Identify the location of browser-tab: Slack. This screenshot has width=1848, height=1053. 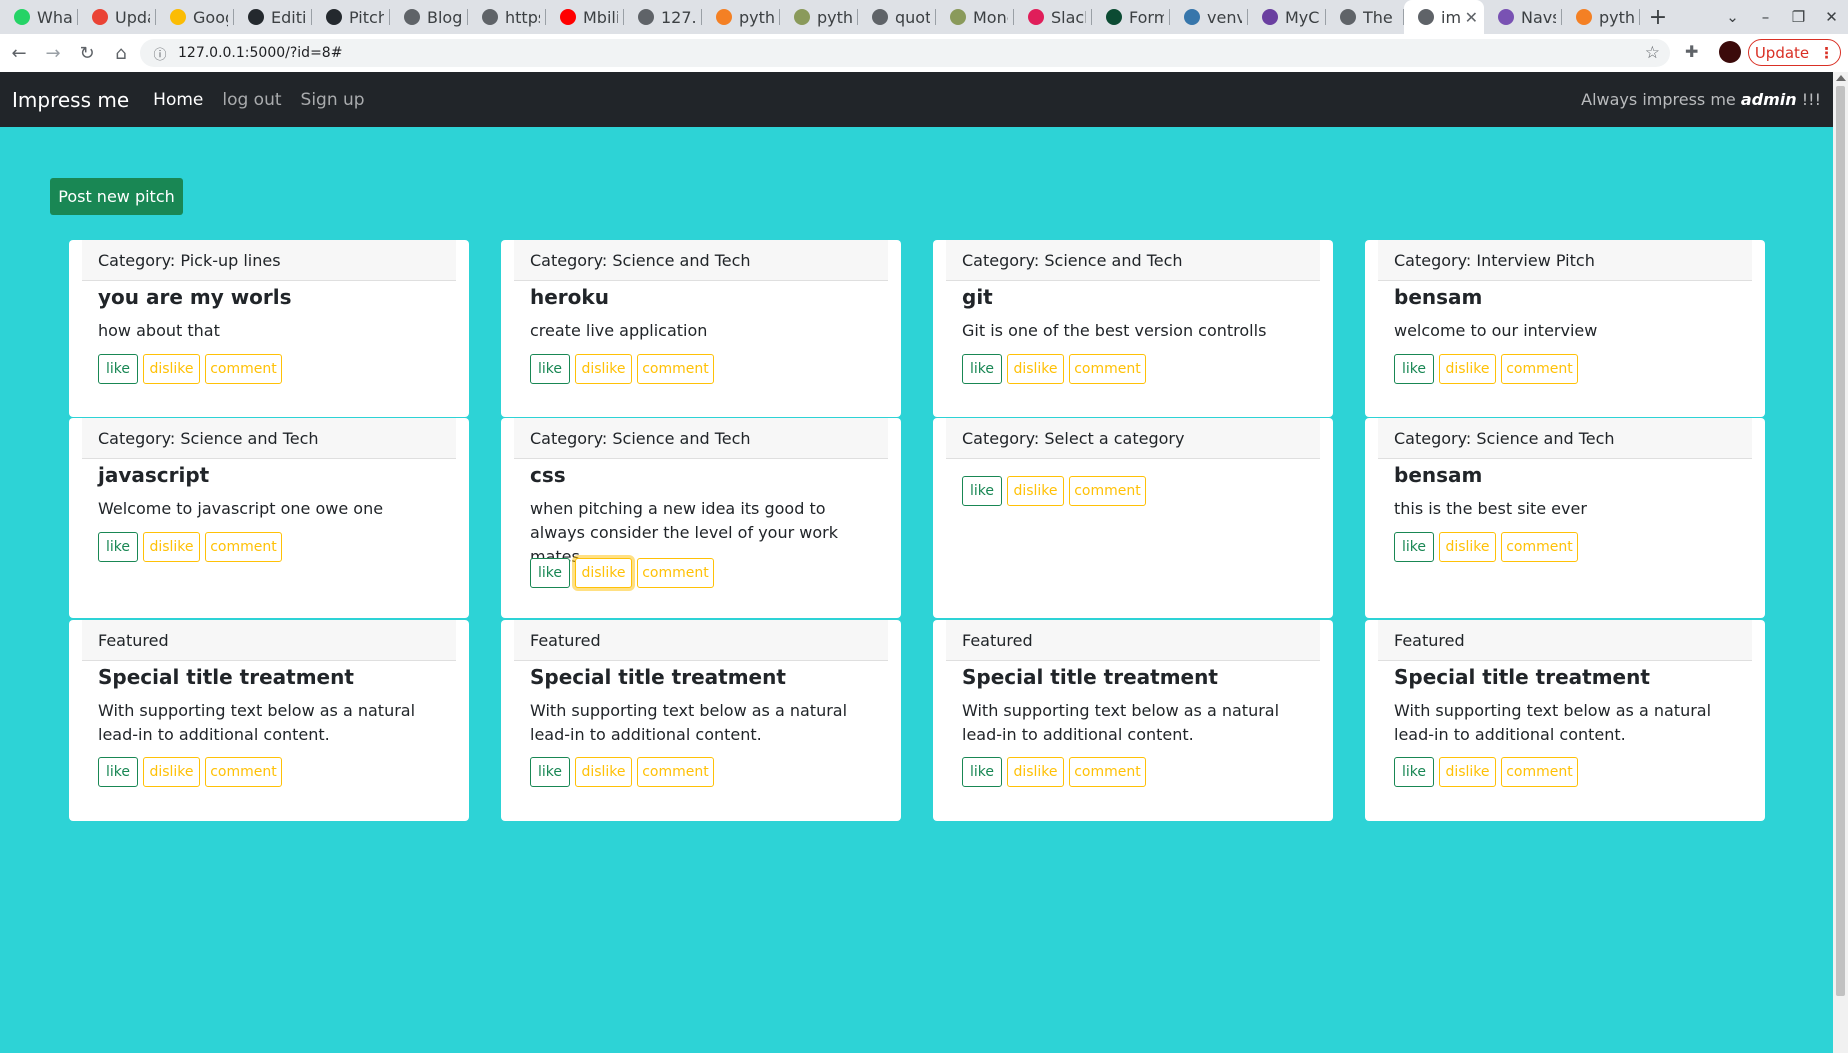
(1053, 17).